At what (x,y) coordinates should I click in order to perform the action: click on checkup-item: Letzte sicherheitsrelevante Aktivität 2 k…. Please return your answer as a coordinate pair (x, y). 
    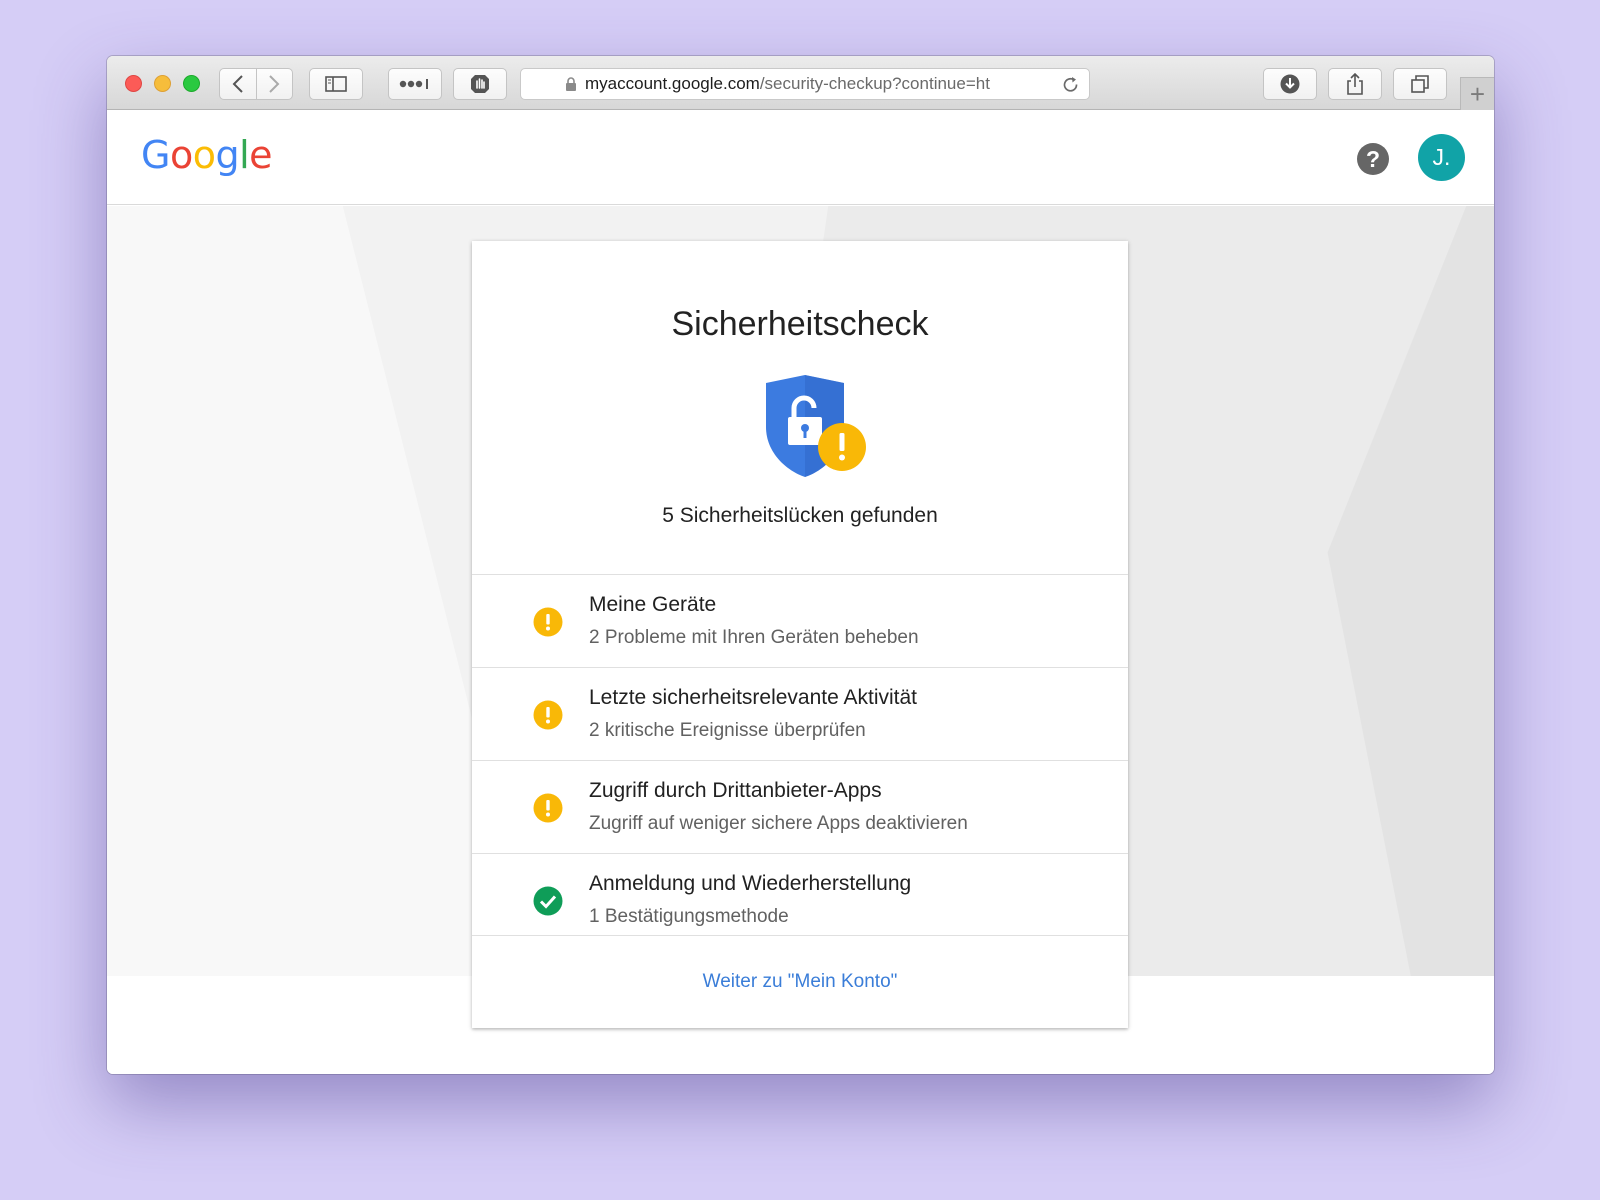
    Looking at the image, I should click on (800, 714).